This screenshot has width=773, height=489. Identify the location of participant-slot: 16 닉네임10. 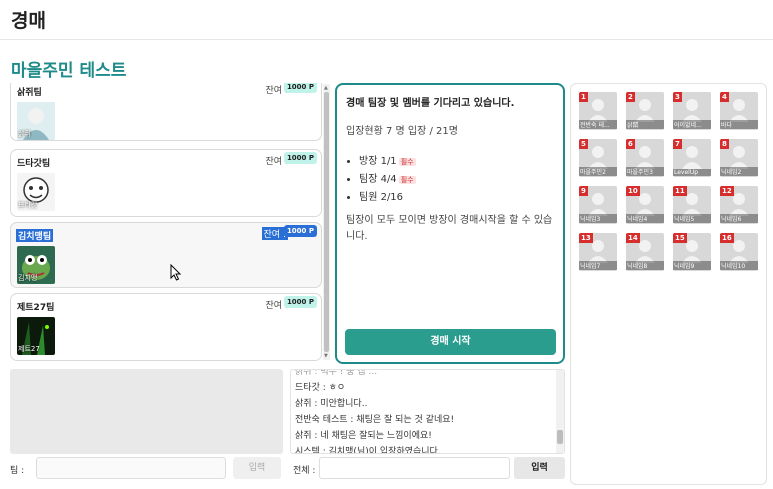
(739, 252).